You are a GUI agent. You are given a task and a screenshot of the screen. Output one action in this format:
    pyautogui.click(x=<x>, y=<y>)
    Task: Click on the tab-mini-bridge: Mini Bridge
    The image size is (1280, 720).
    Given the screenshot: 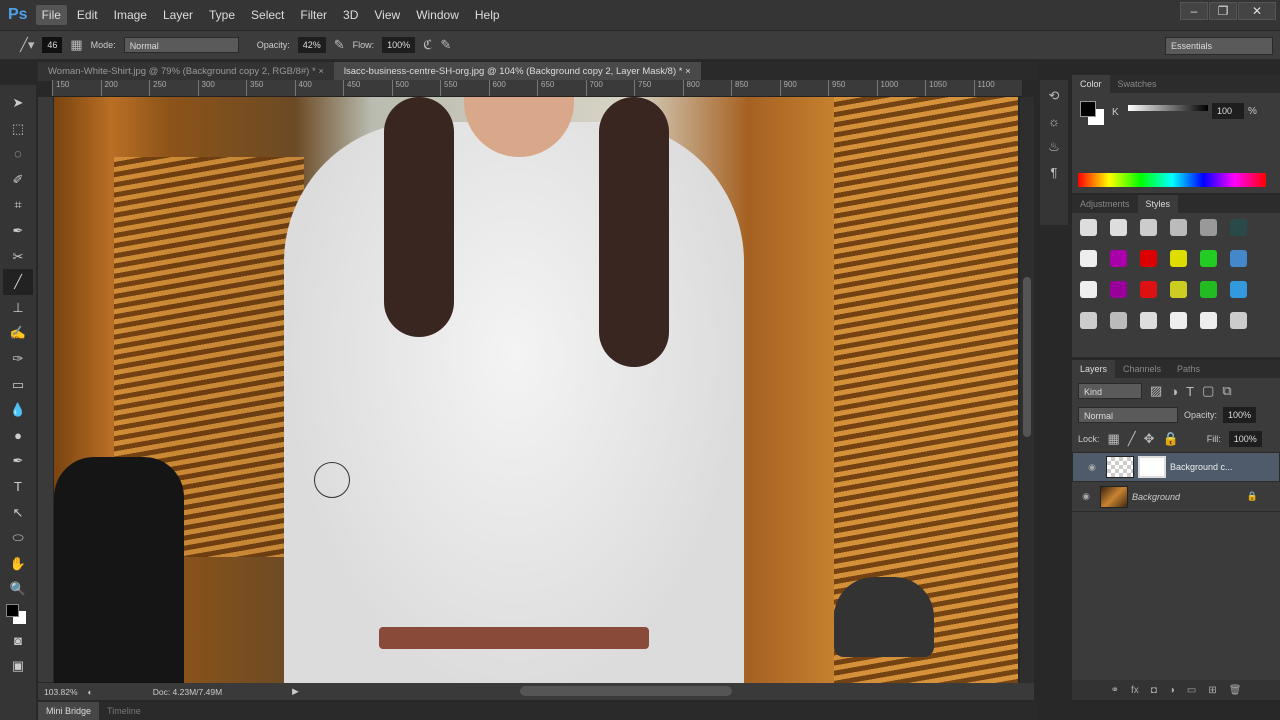 What is the action you would take?
    pyautogui.click(x=69, y=711)
    